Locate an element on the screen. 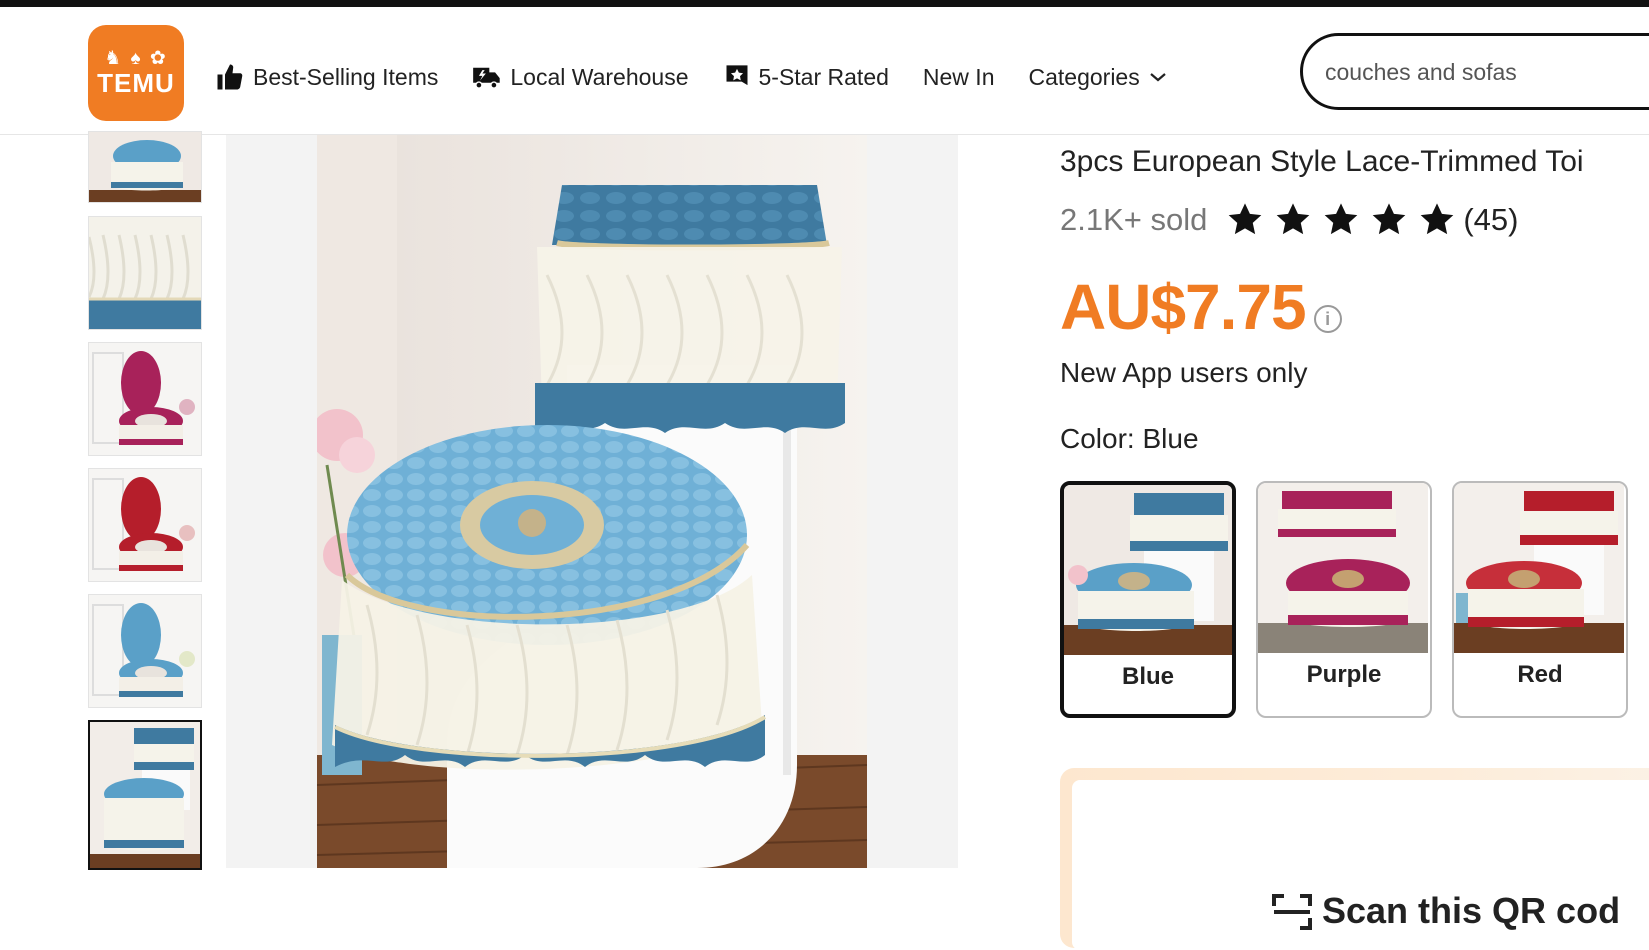  rating-row: 2.1K+ sold (45) is located at coordinates (1289, 220).